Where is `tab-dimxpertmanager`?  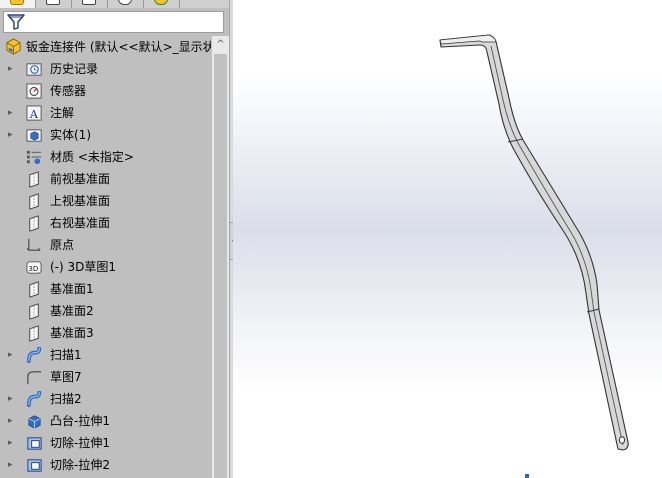 tab-dimxpertmanager is located at coordinates (126, 4).